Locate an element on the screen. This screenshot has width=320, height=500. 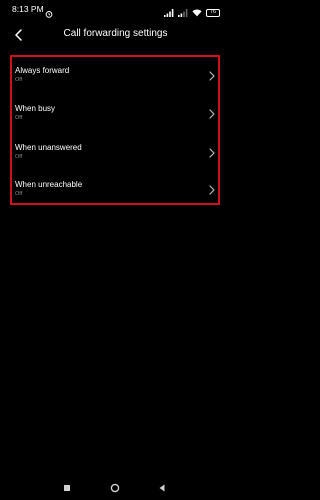
setting-label: When busy is located at coordinates (35, 108).